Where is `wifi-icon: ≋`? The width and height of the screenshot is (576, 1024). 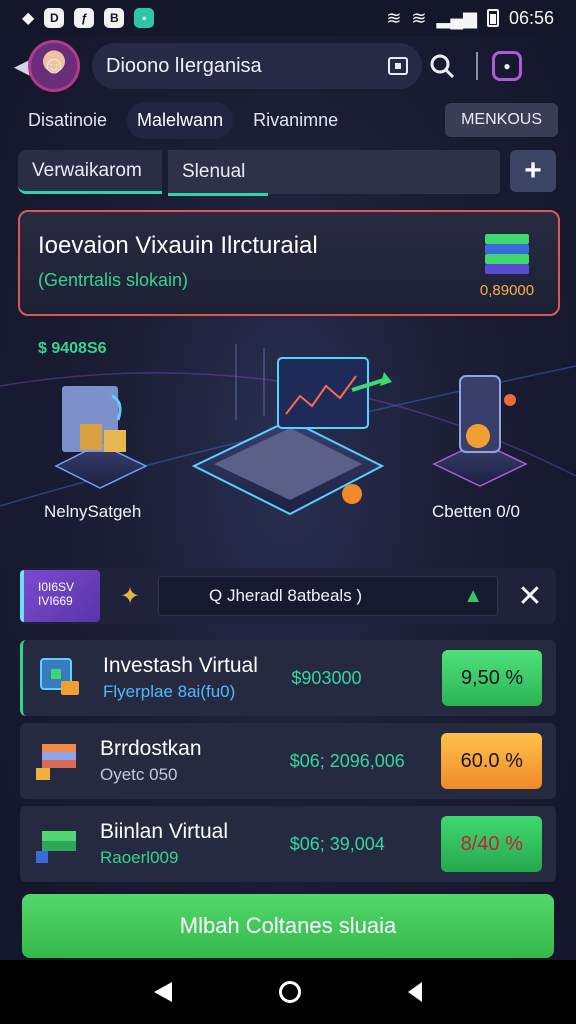
wifi-icon: ≋ is located at coordinates (394, 17).